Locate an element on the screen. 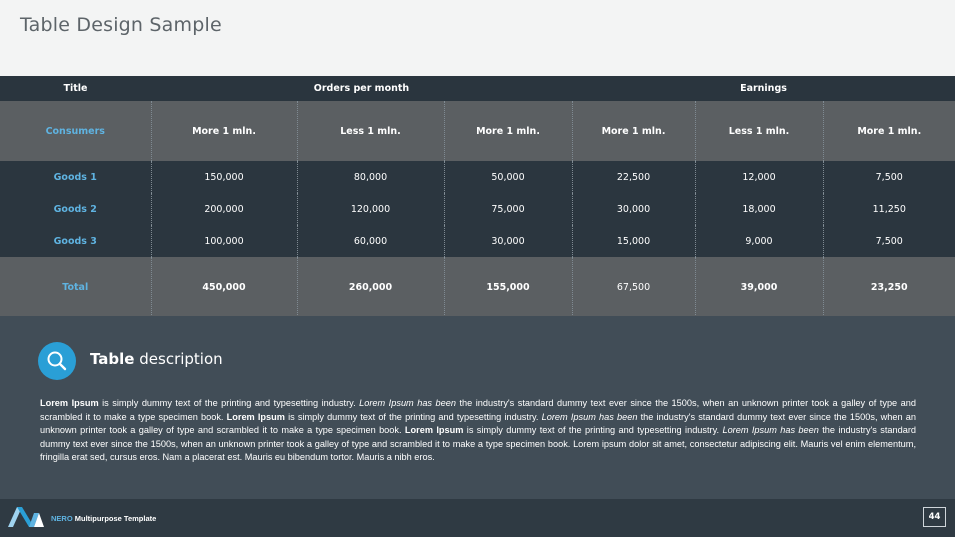 This screenshot has width=955, height=537. total-cell: 260,000 is located at coordinates (370, 287).